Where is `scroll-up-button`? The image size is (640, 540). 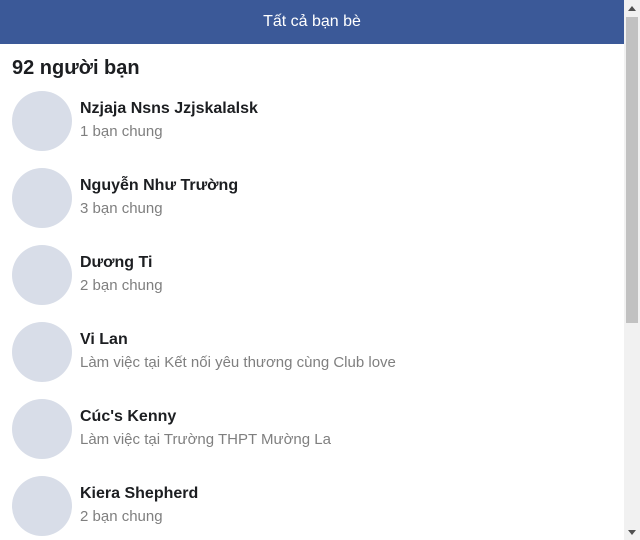 scroll-up-button is located at coordinates (632, 8).